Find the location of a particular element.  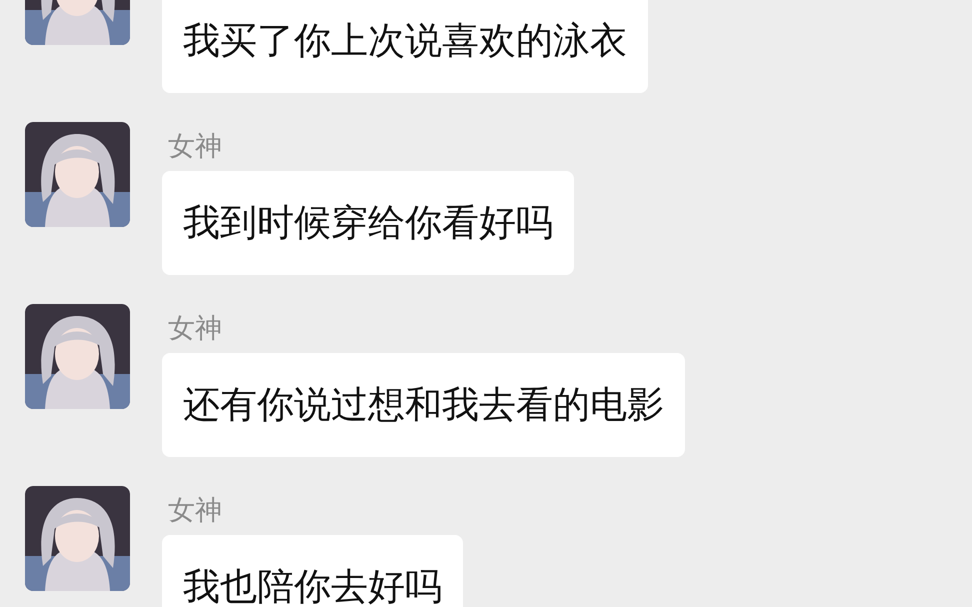

message-bubble: 我也陪你去好吗 is located at coordinates (312, 571).